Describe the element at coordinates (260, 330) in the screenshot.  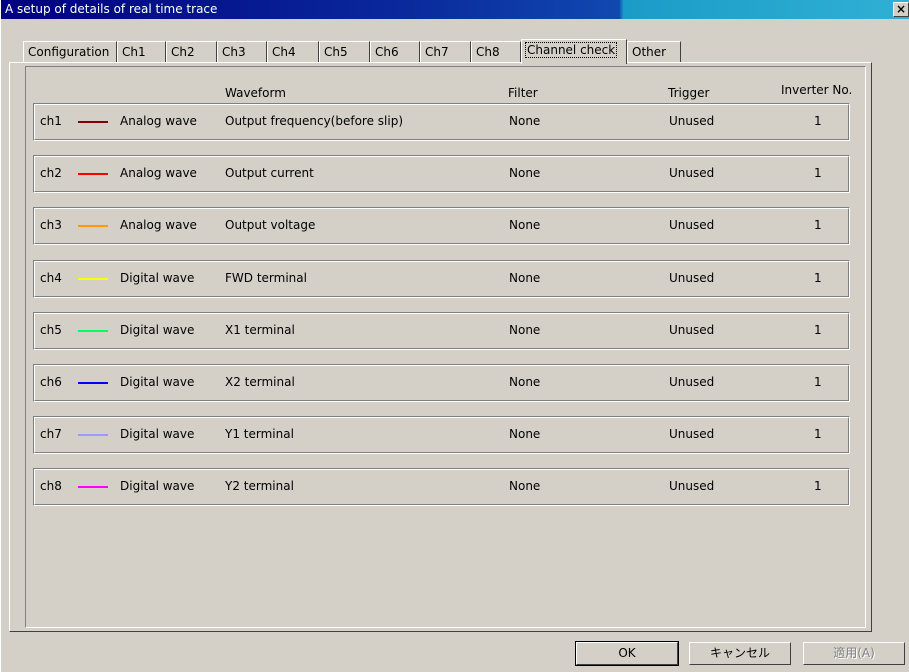
I see `waveform-name: X1 terminal` at that location.